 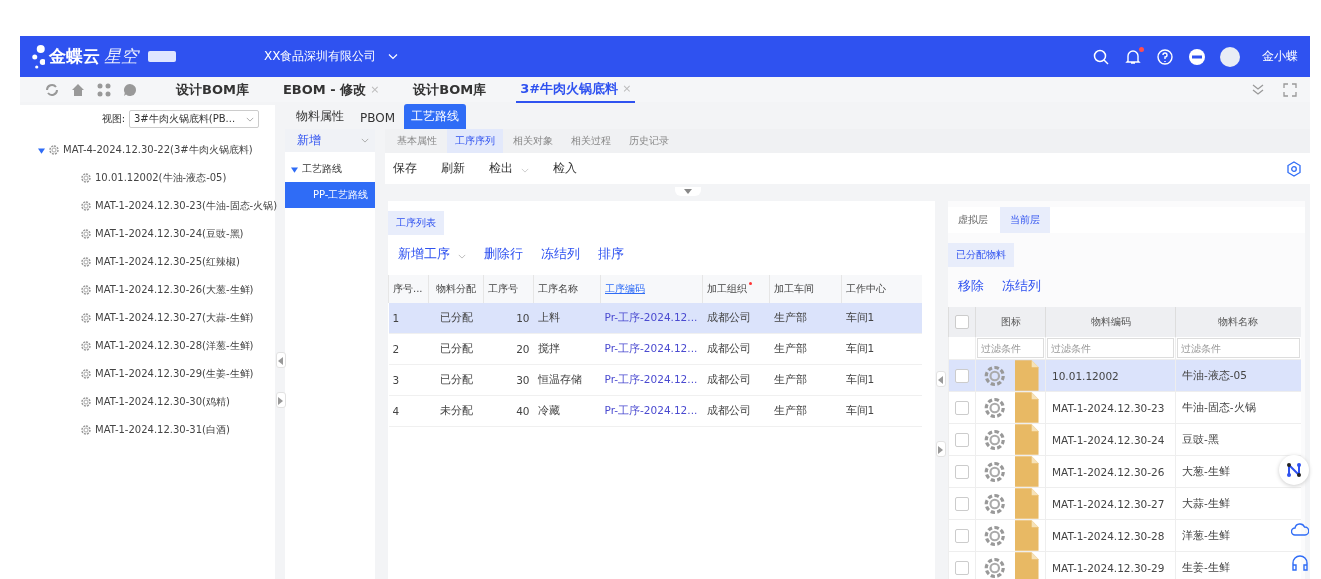 I want to click on user-name: 金小蝶, so click(x=1280, y=56).